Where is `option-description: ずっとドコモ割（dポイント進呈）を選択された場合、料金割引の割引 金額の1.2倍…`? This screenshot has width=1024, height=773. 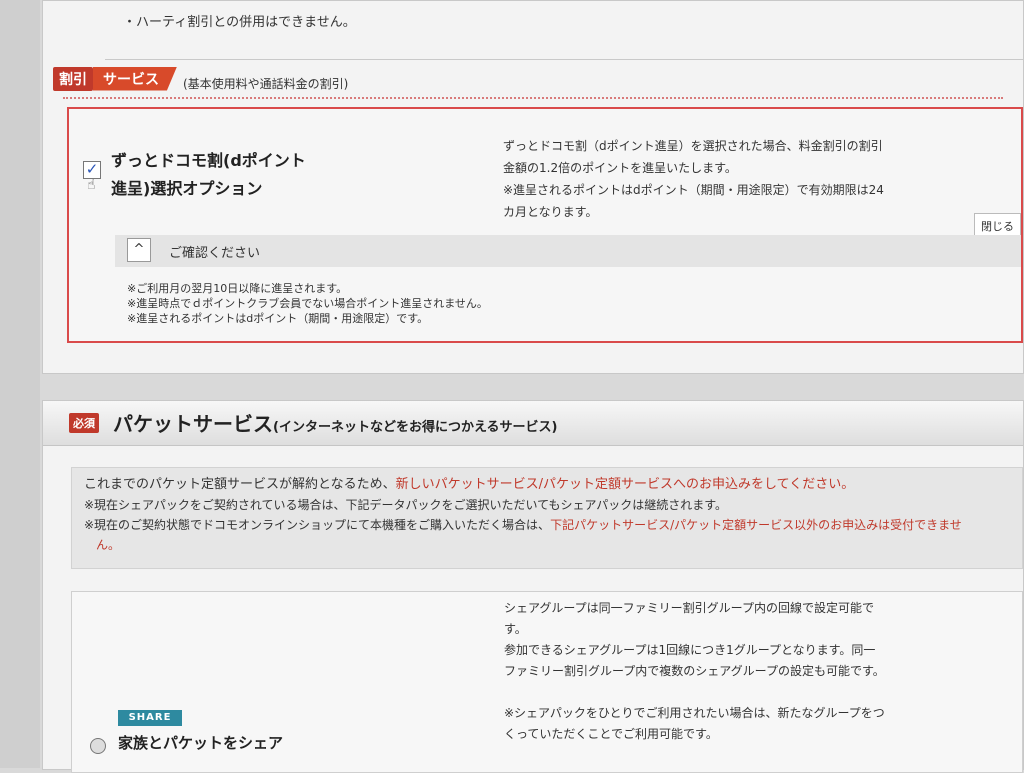
option-description: ずっとドコモ割（dポイント進呈）を選択された場合、料金割引の割引 金額の1.2倍… is located at coordinates (733, 179).